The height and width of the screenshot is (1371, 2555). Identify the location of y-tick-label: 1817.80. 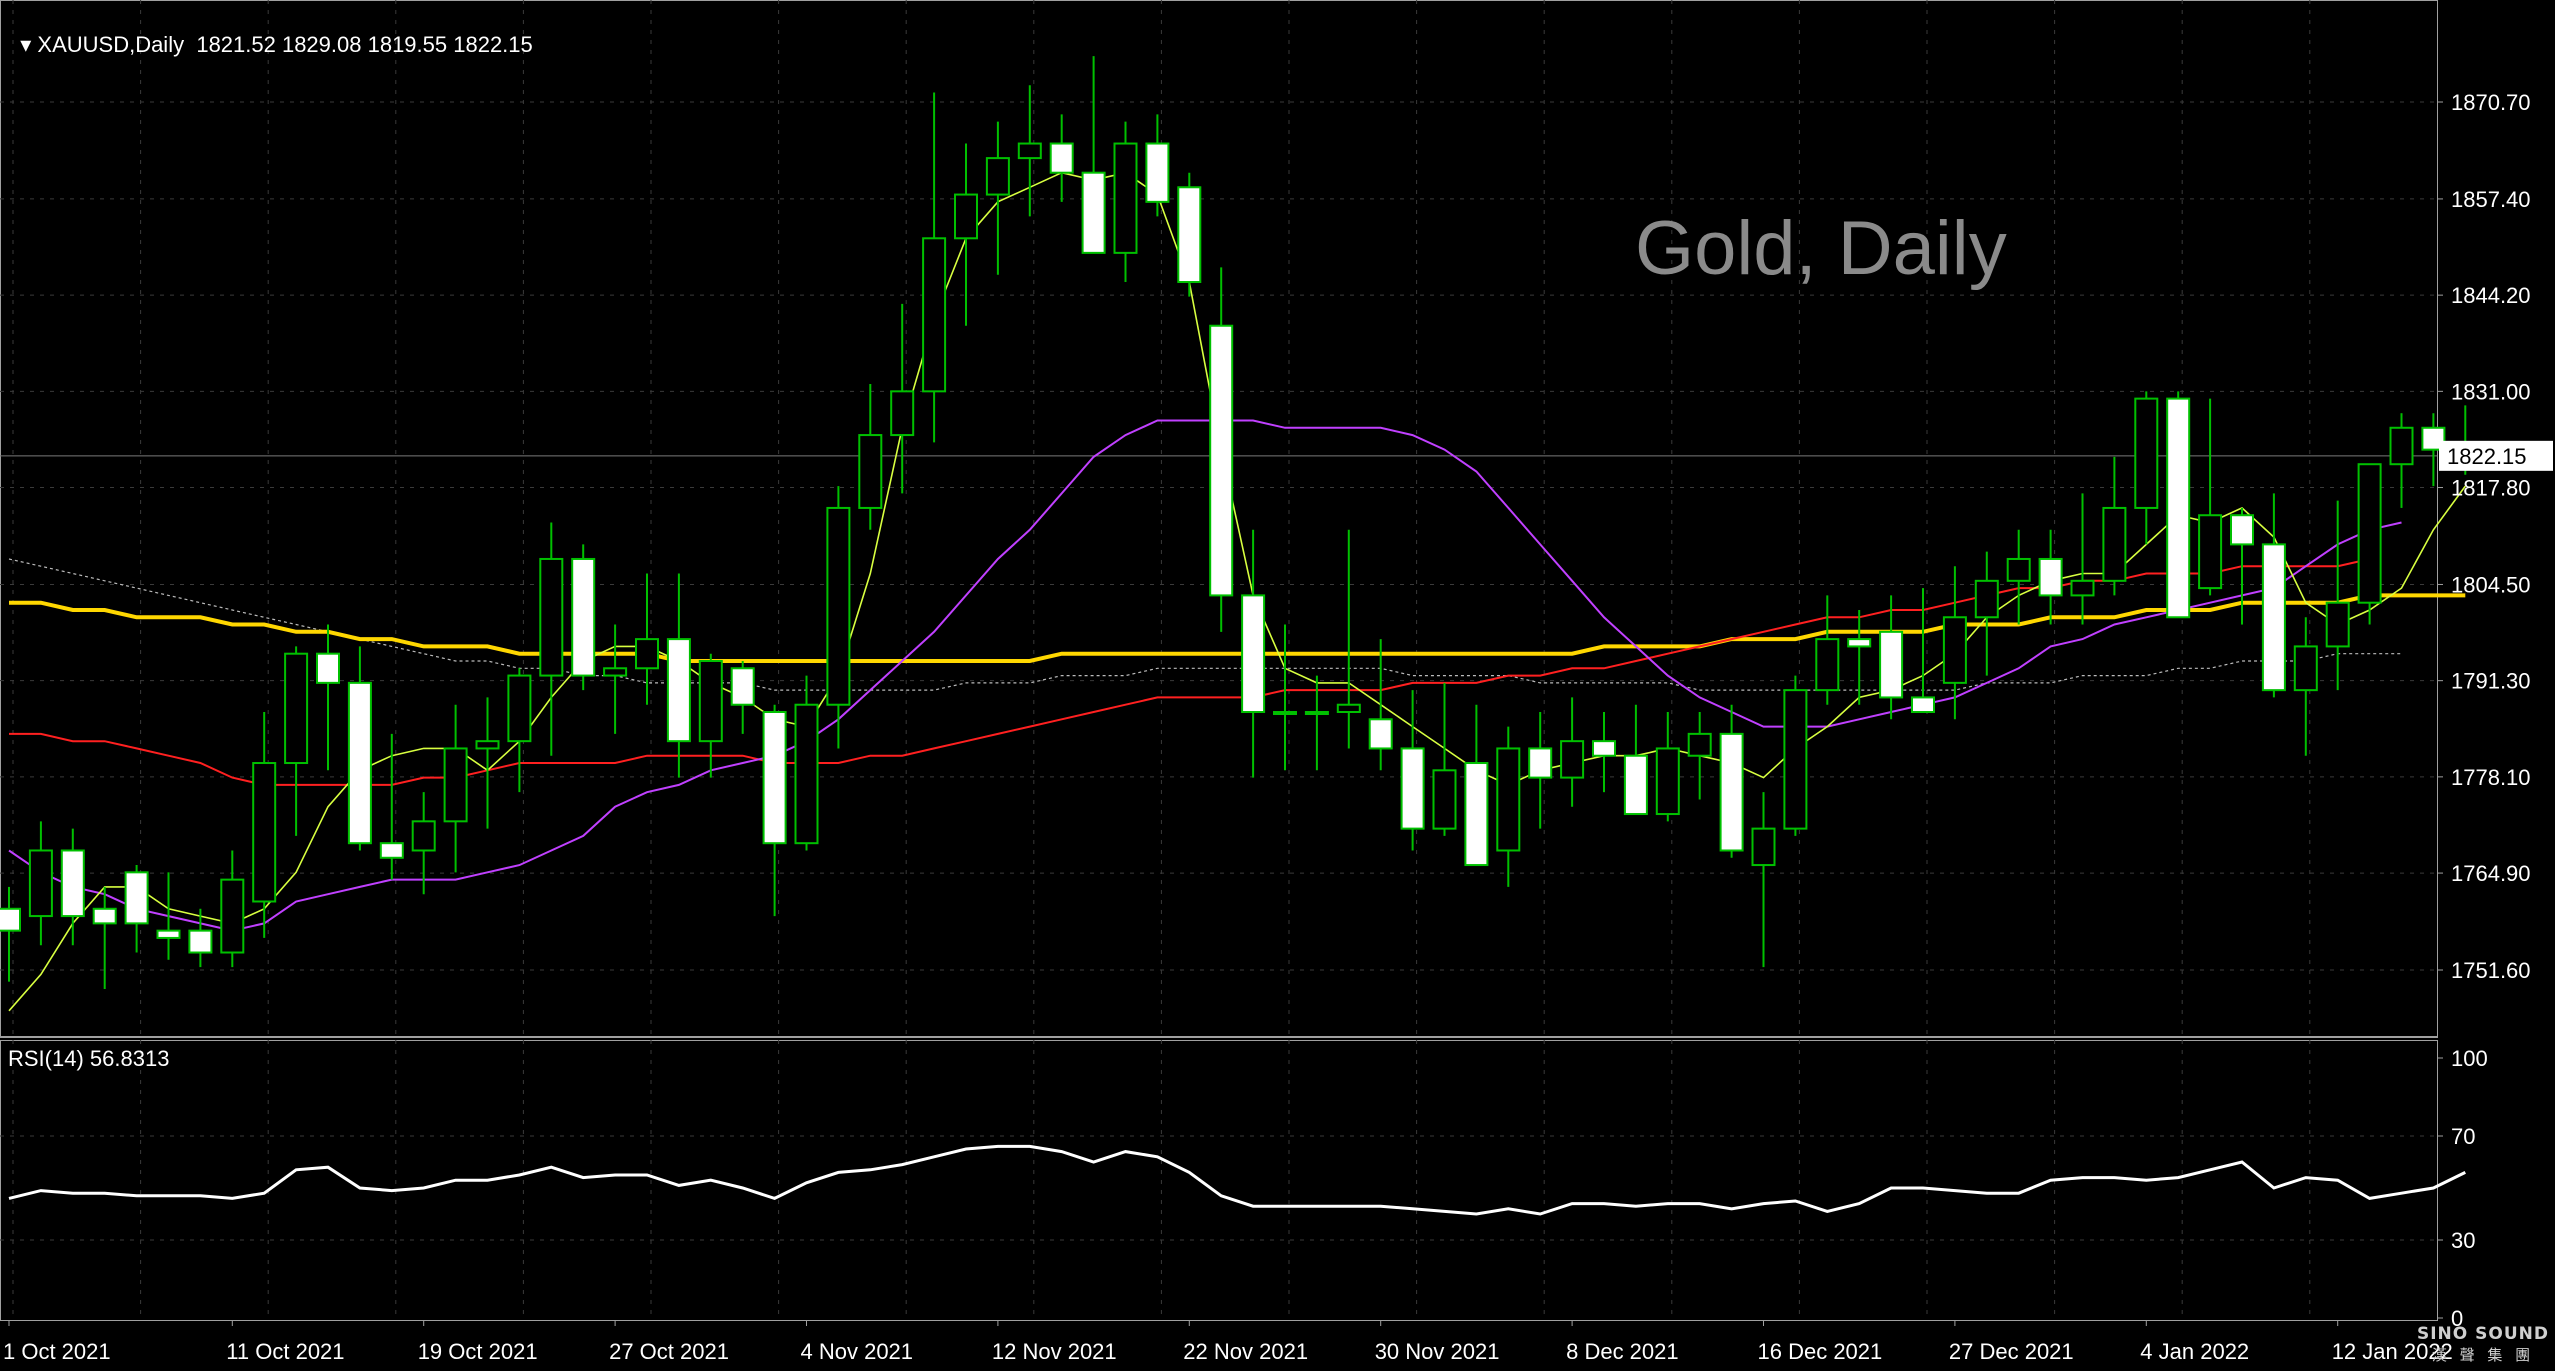
(2491, 488).